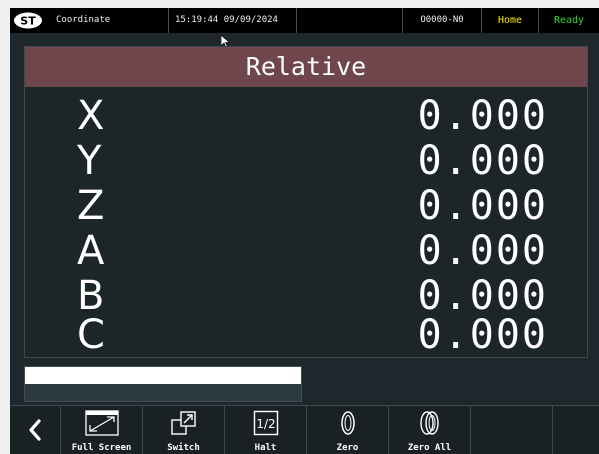 Image resolution: width=599 pixels, height=454 pixels. Describe the element at coordinates (569, 20) in the screenshot. I see `machine-status: Ready` at that location.